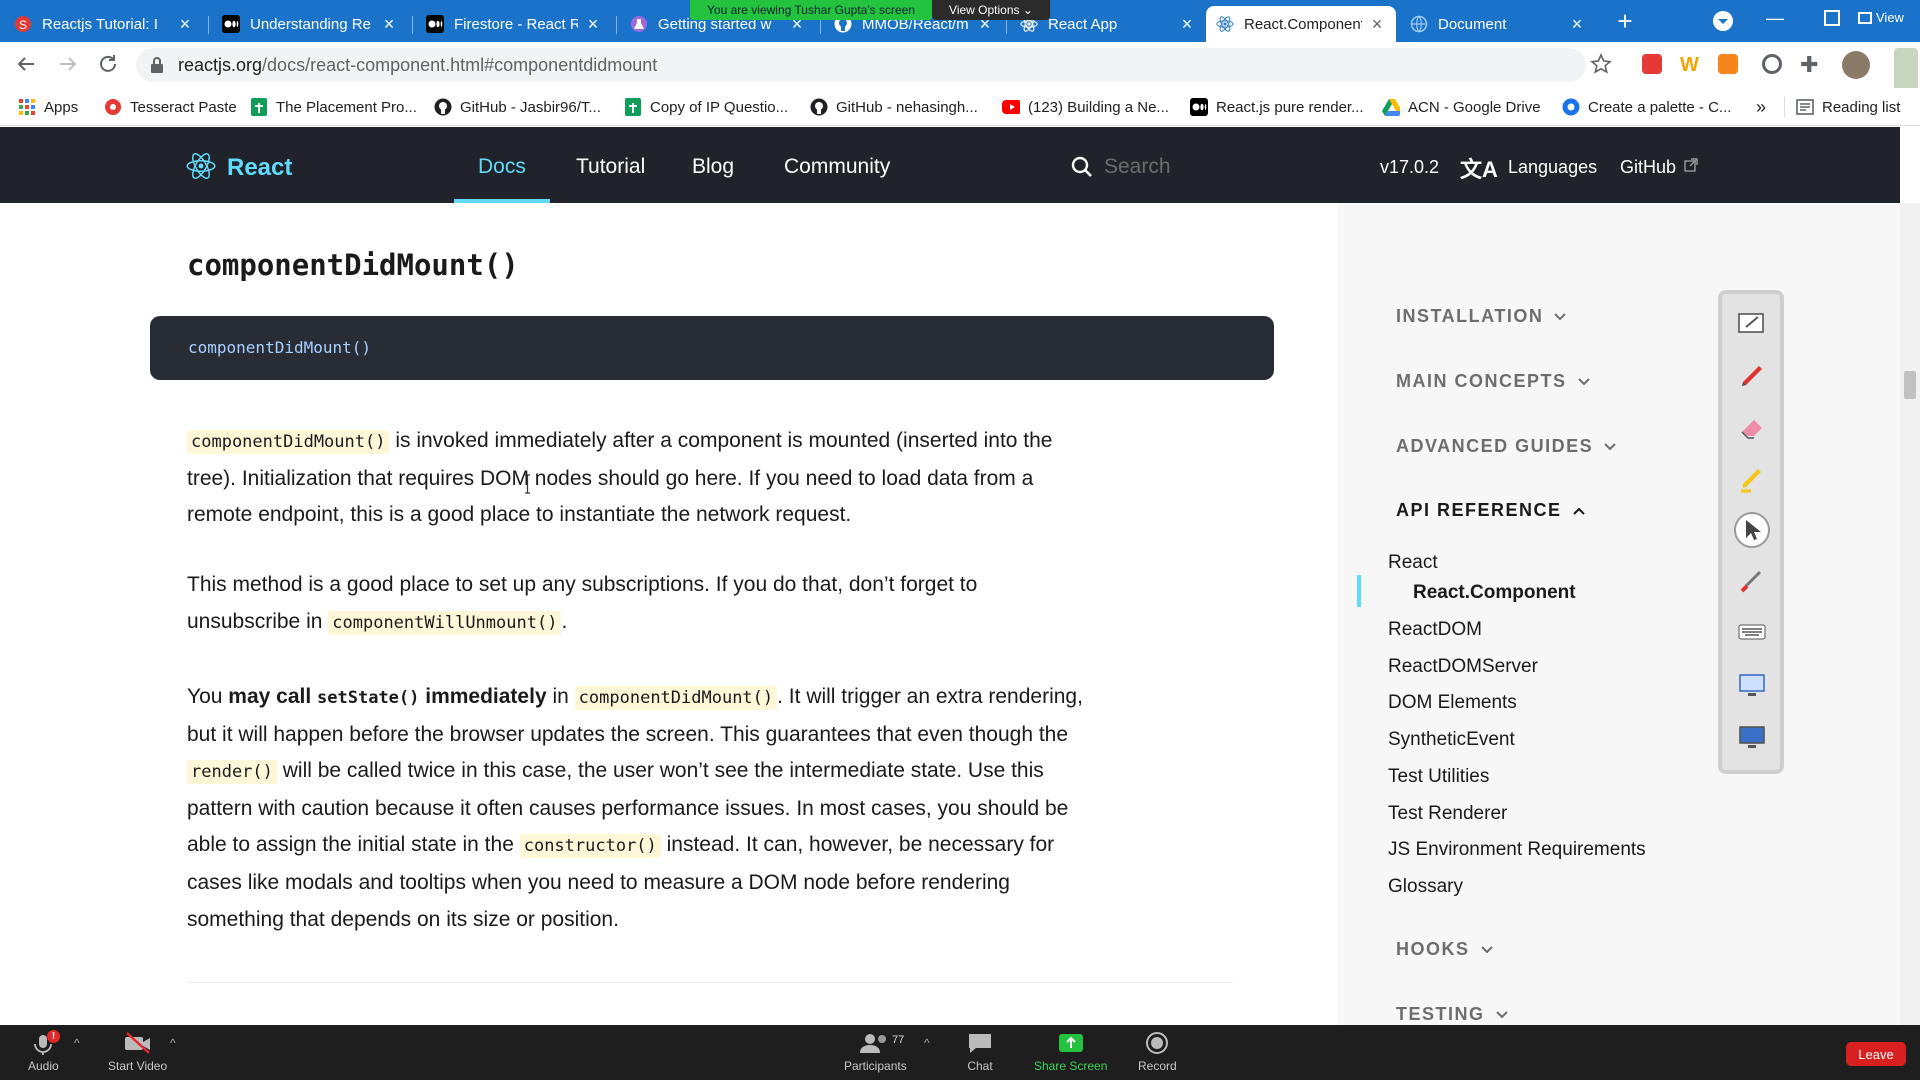 The height and width of the screenshot is (1080, 1920). What do you see at coordinates (560, 696) in the screenshot?
I see `paragraph-text: in` at bounding box center [560, 696].